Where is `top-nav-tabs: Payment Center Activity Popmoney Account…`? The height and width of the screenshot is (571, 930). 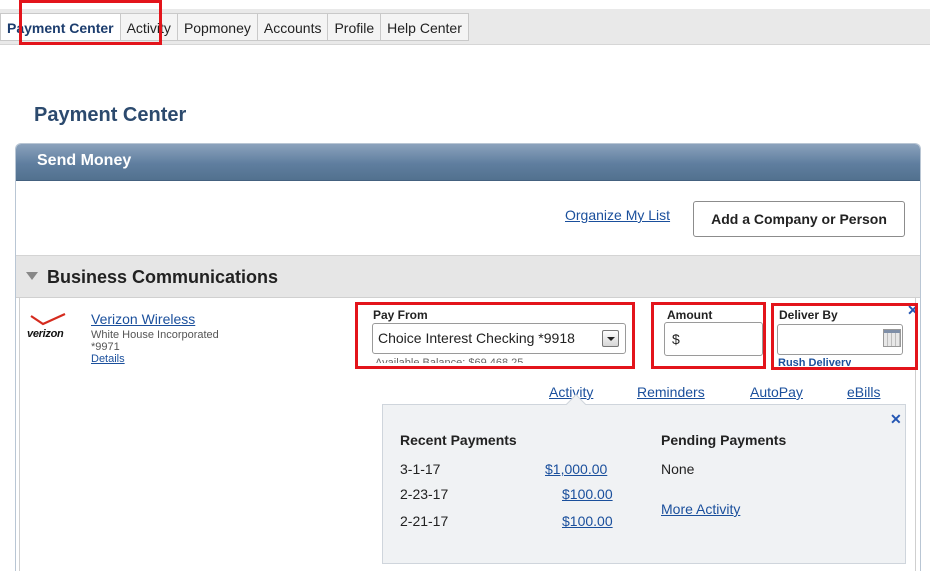 top-nav-tabs: Payment Center Activity Popmoney Account… is located at coordinates (234, 27).